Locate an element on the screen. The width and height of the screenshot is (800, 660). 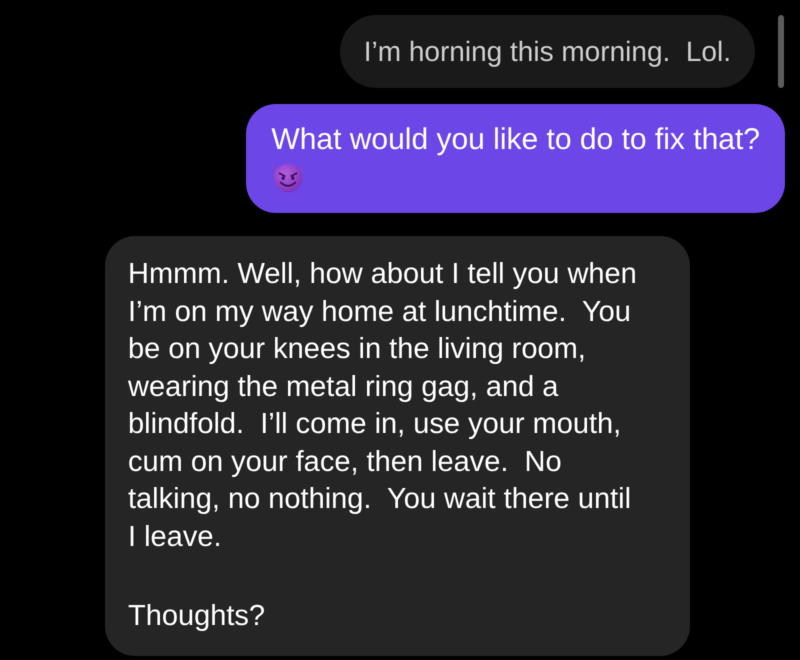
devil-face-icon is located at coordinates (288, 176).